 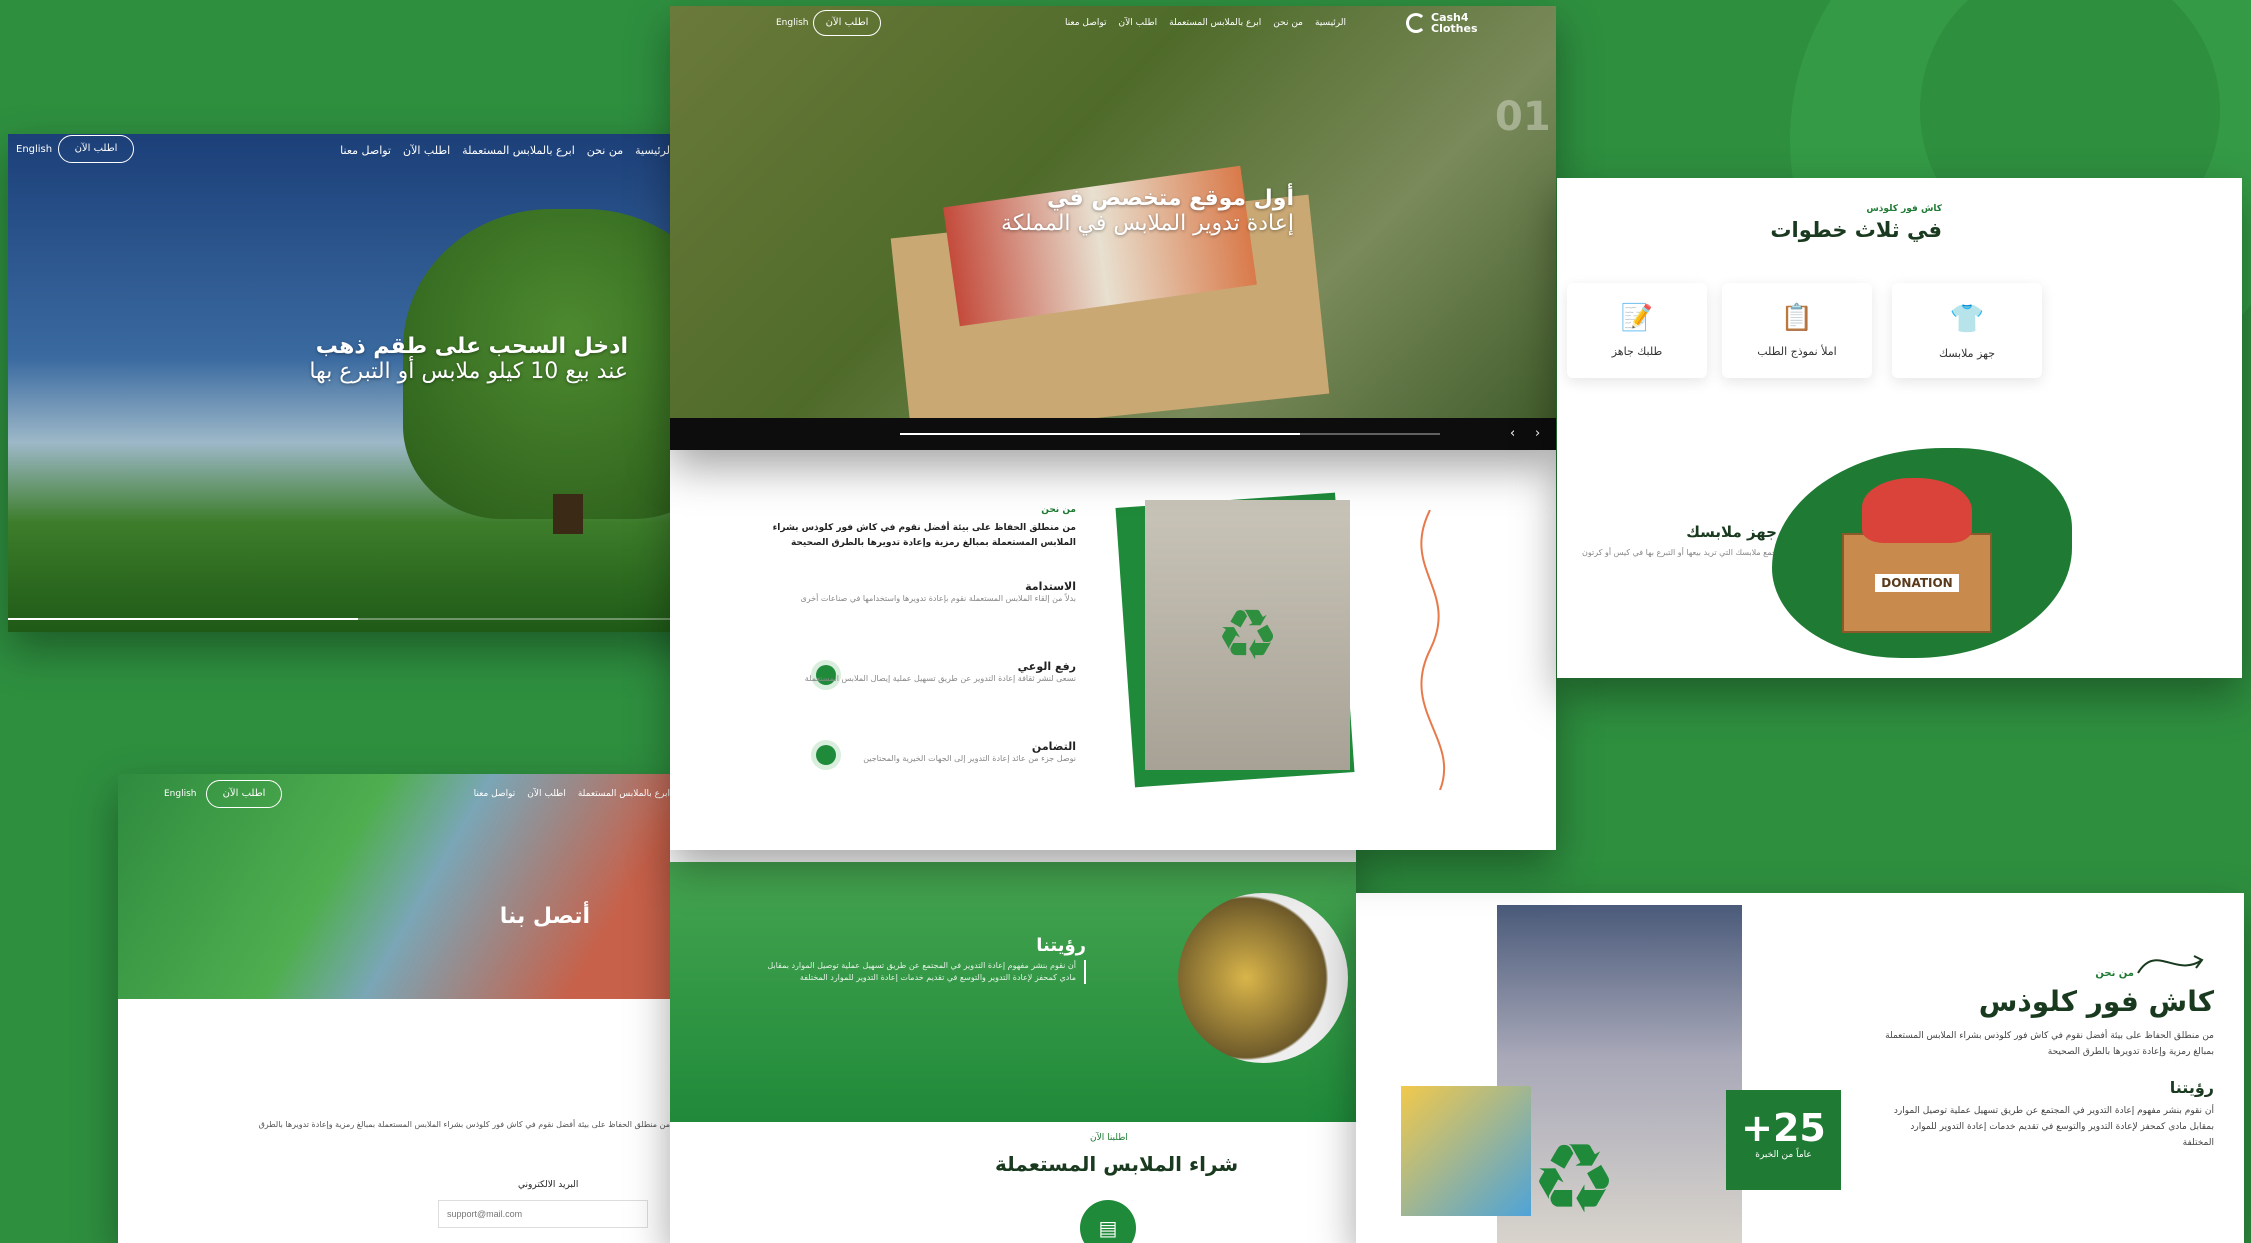 I want to click on about-vision-title: رؤيتنا, so click(x=2191, y=1087).